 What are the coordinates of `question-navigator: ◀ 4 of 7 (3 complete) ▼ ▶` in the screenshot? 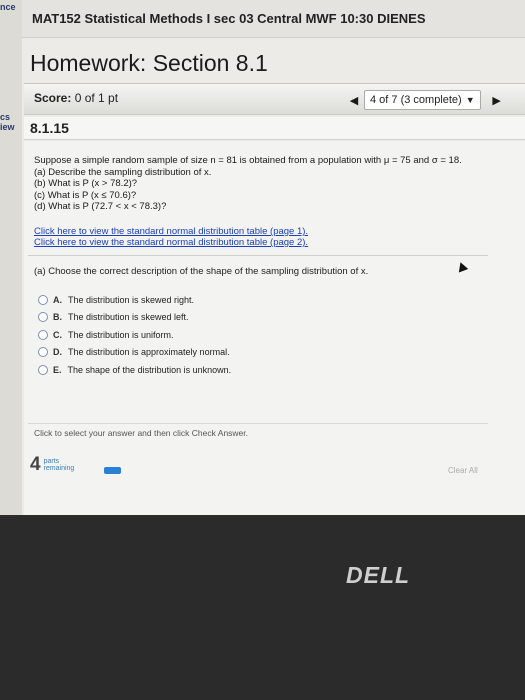 It's located at (425, 100).